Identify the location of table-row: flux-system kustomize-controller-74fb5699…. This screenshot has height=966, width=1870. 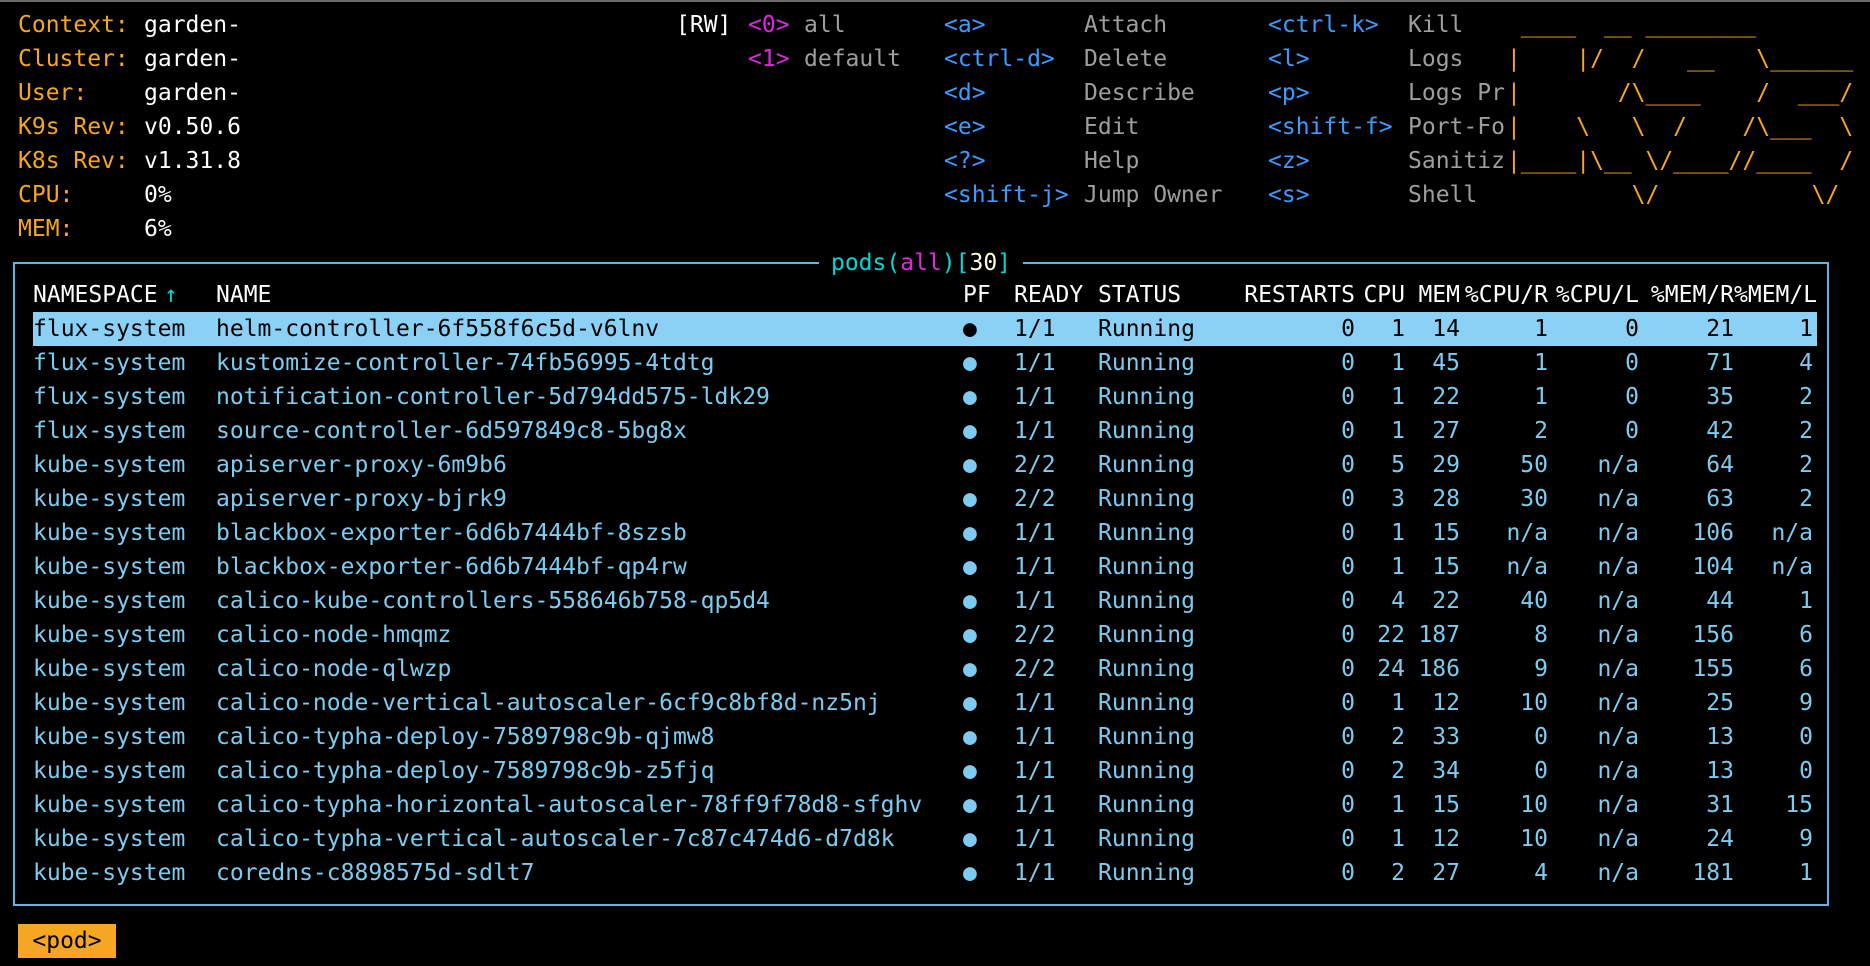
(925, 363).